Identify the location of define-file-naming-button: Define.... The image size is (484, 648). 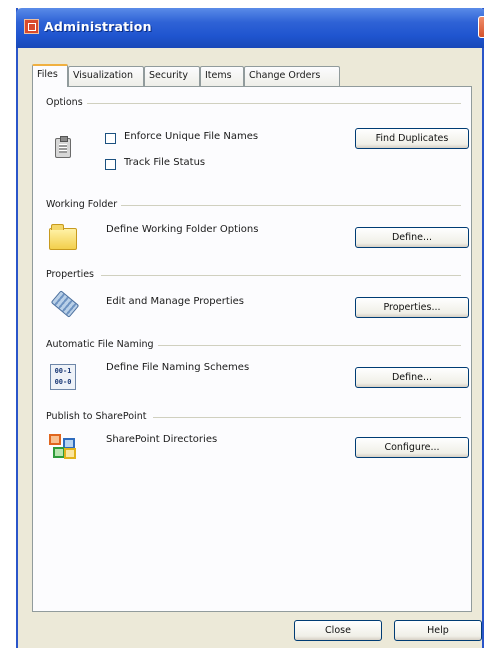
(412, 377).